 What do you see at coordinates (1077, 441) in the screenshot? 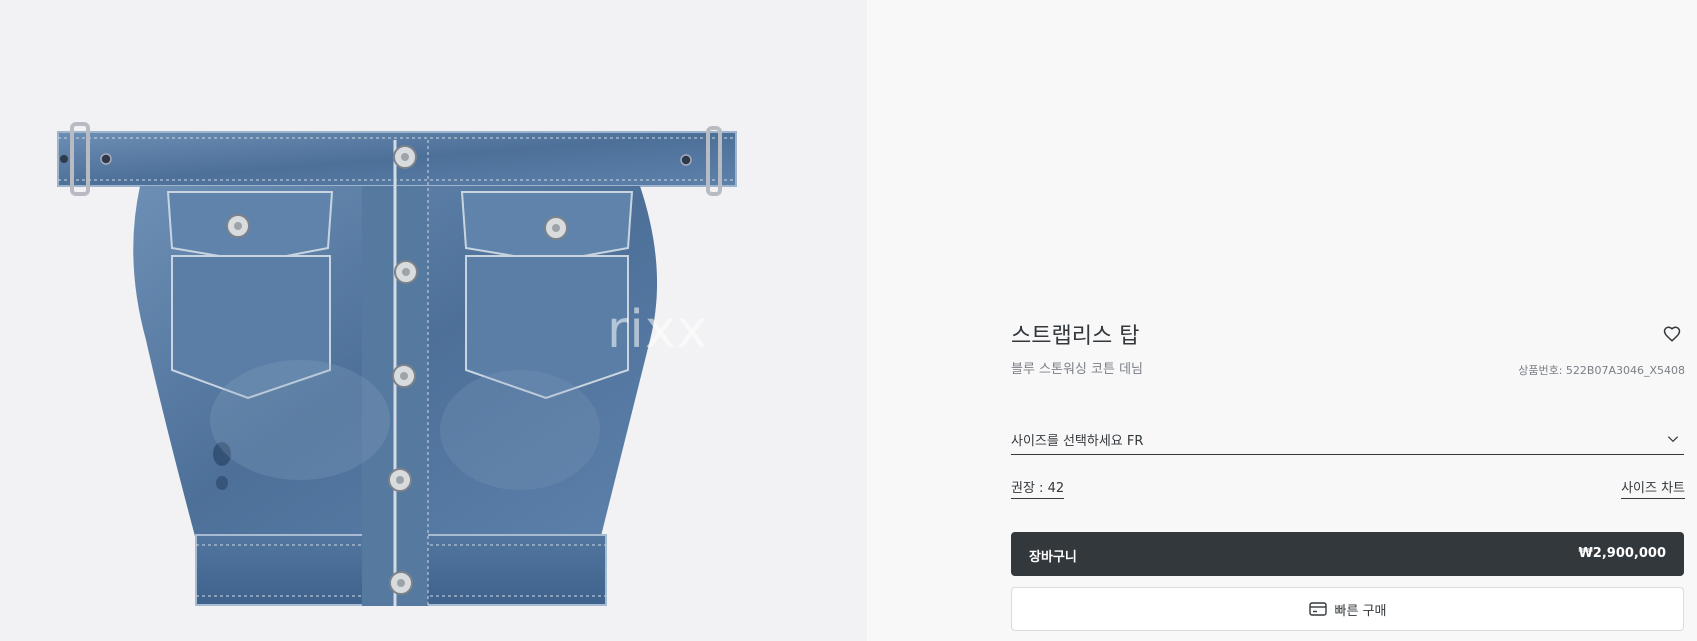
I see `size-select-label: 사이즈를 선택하세요 FR` at bounding box center [1077, 441].